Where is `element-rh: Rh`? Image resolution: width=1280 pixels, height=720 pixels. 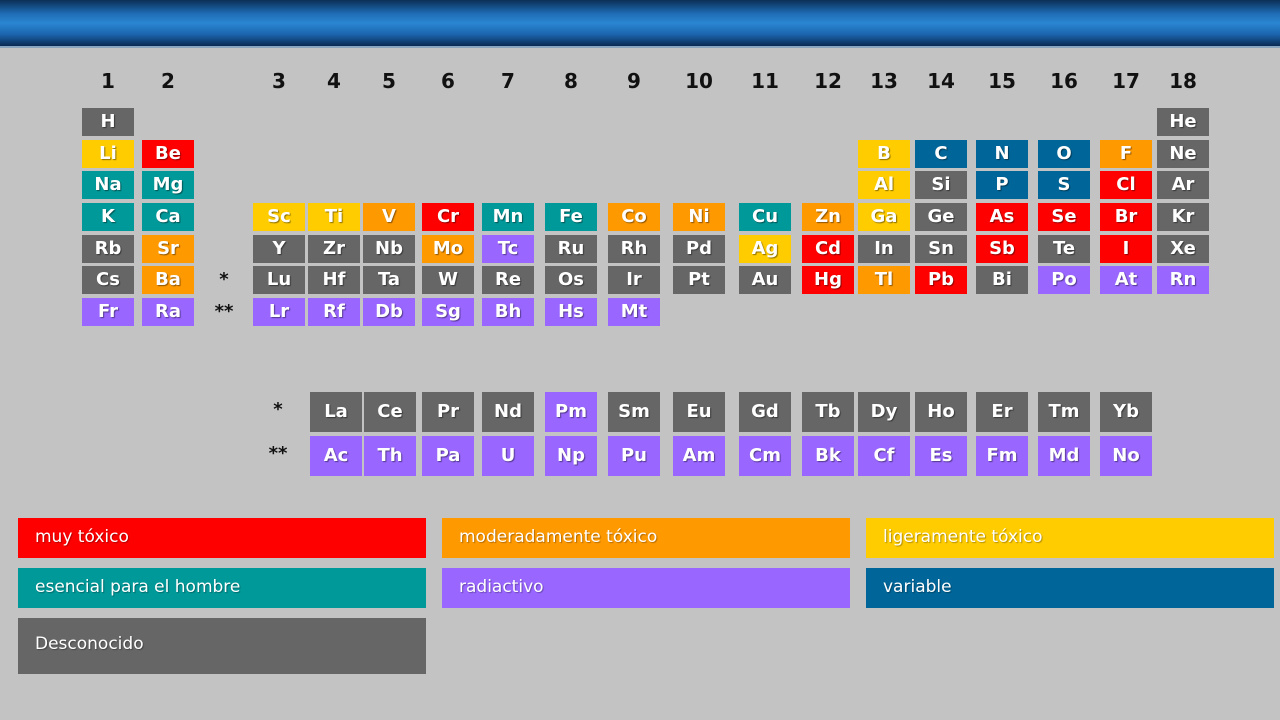
element-rh: Rh is located at coordinates (634, 249).